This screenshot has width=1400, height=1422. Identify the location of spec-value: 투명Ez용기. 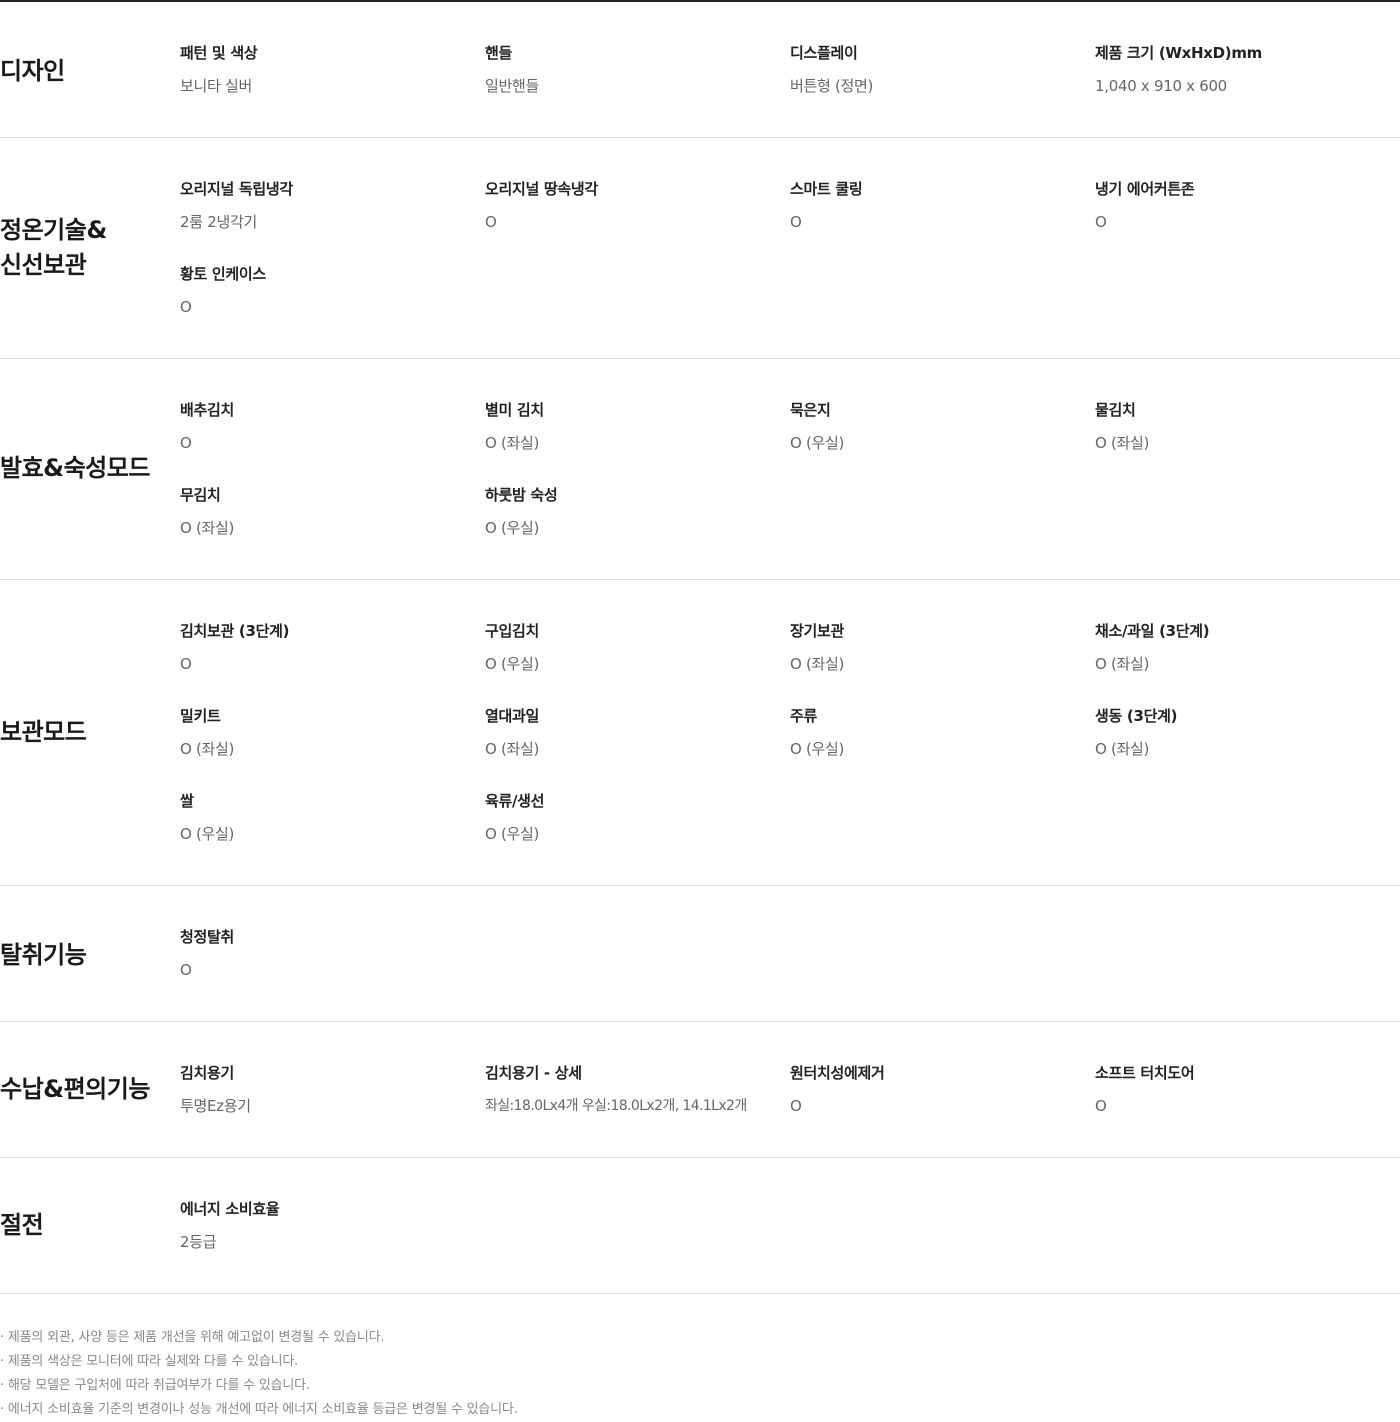
(215, 1106).